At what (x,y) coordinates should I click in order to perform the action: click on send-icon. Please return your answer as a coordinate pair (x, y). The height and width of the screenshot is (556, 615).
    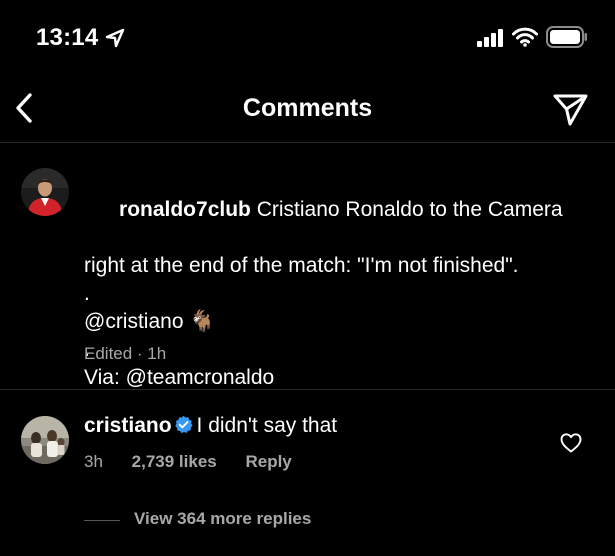
    Looking at the image, I should click on (570, 109).